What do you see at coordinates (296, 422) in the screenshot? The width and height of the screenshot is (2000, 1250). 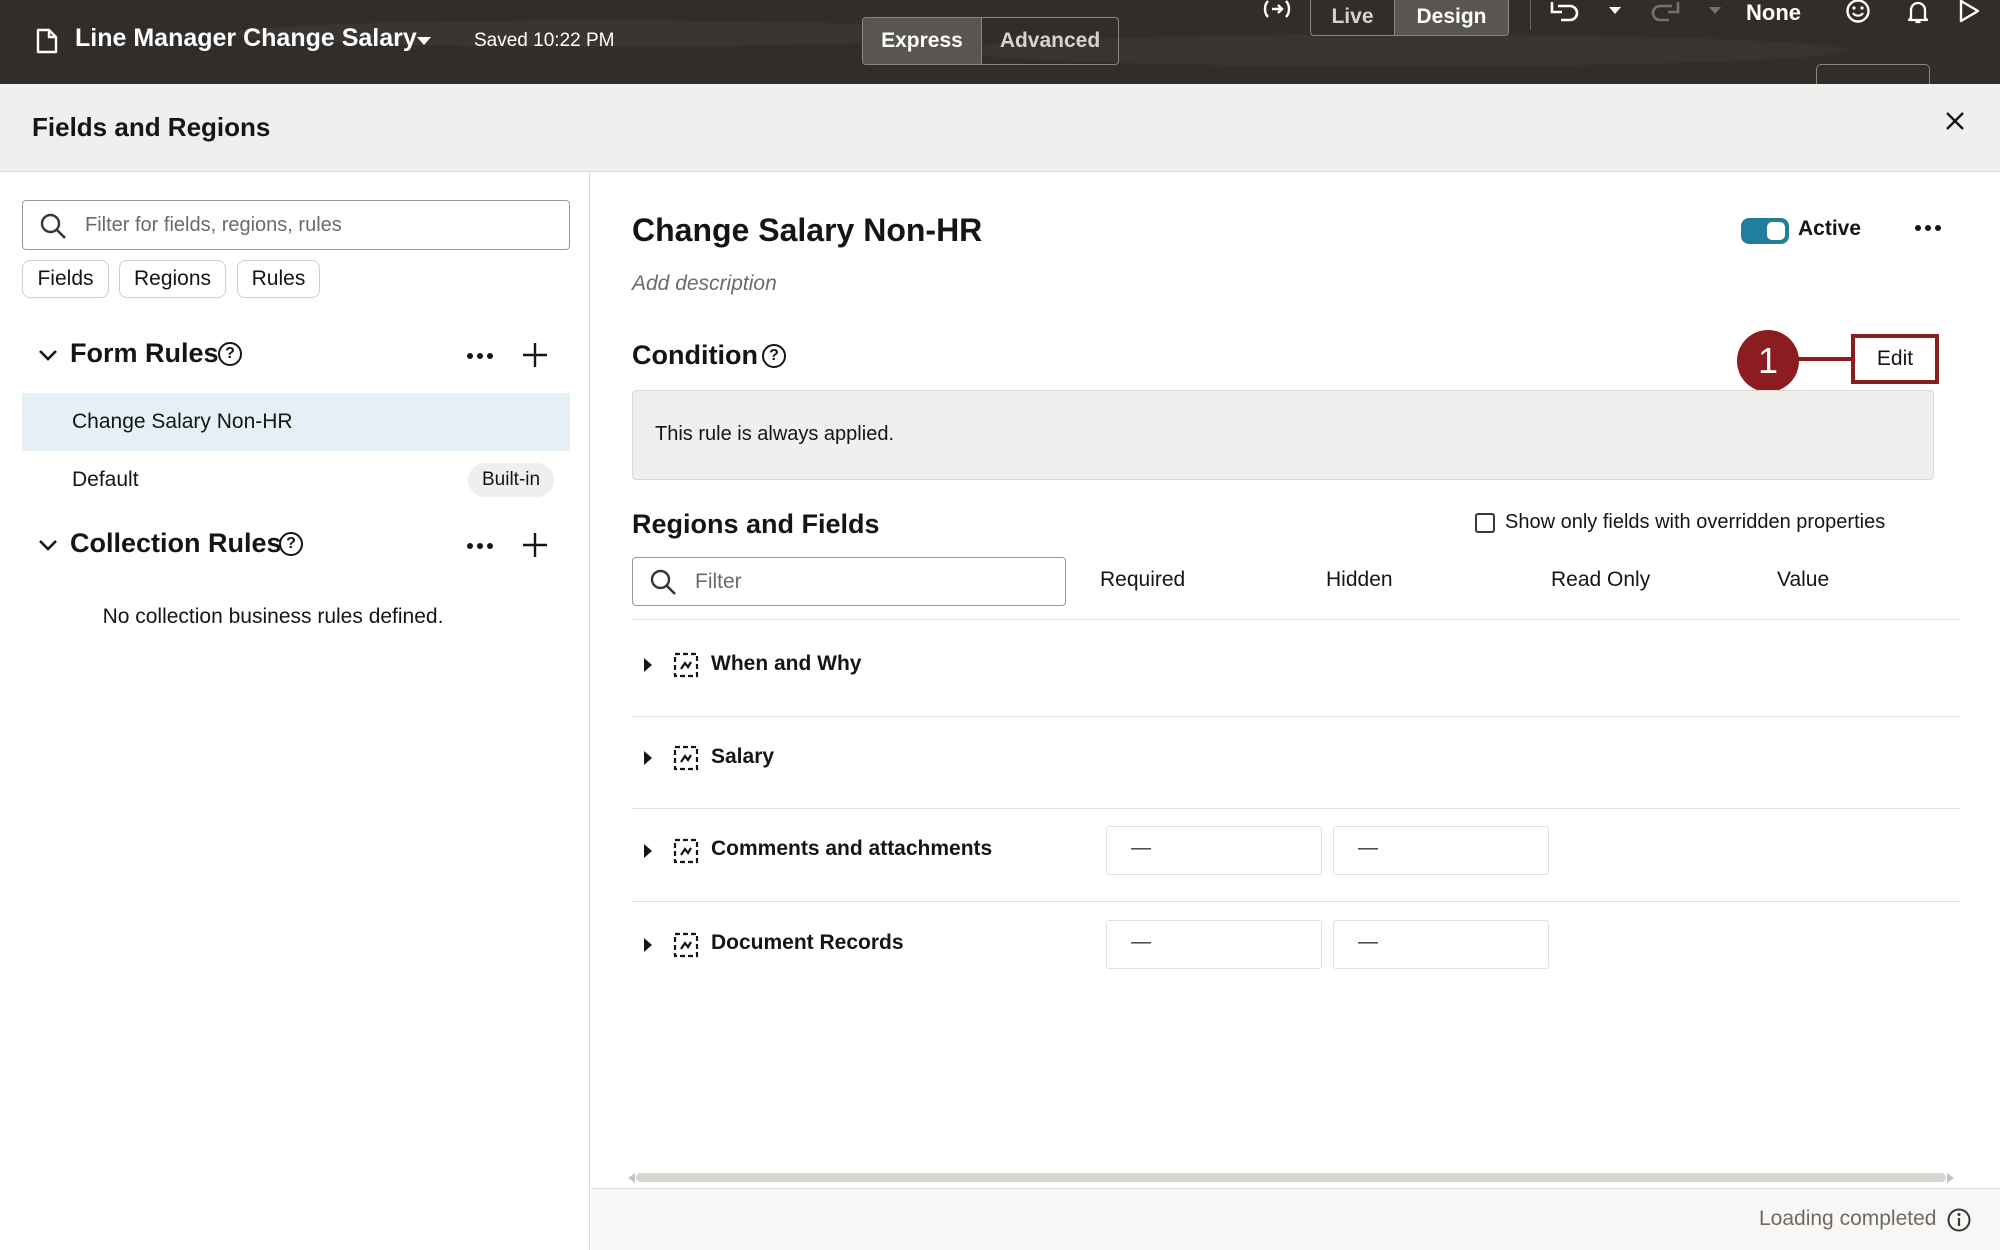 I see `rule-item-change-salary-non-hr: Change Salary Non-HR` at bounding box center [296, 422].